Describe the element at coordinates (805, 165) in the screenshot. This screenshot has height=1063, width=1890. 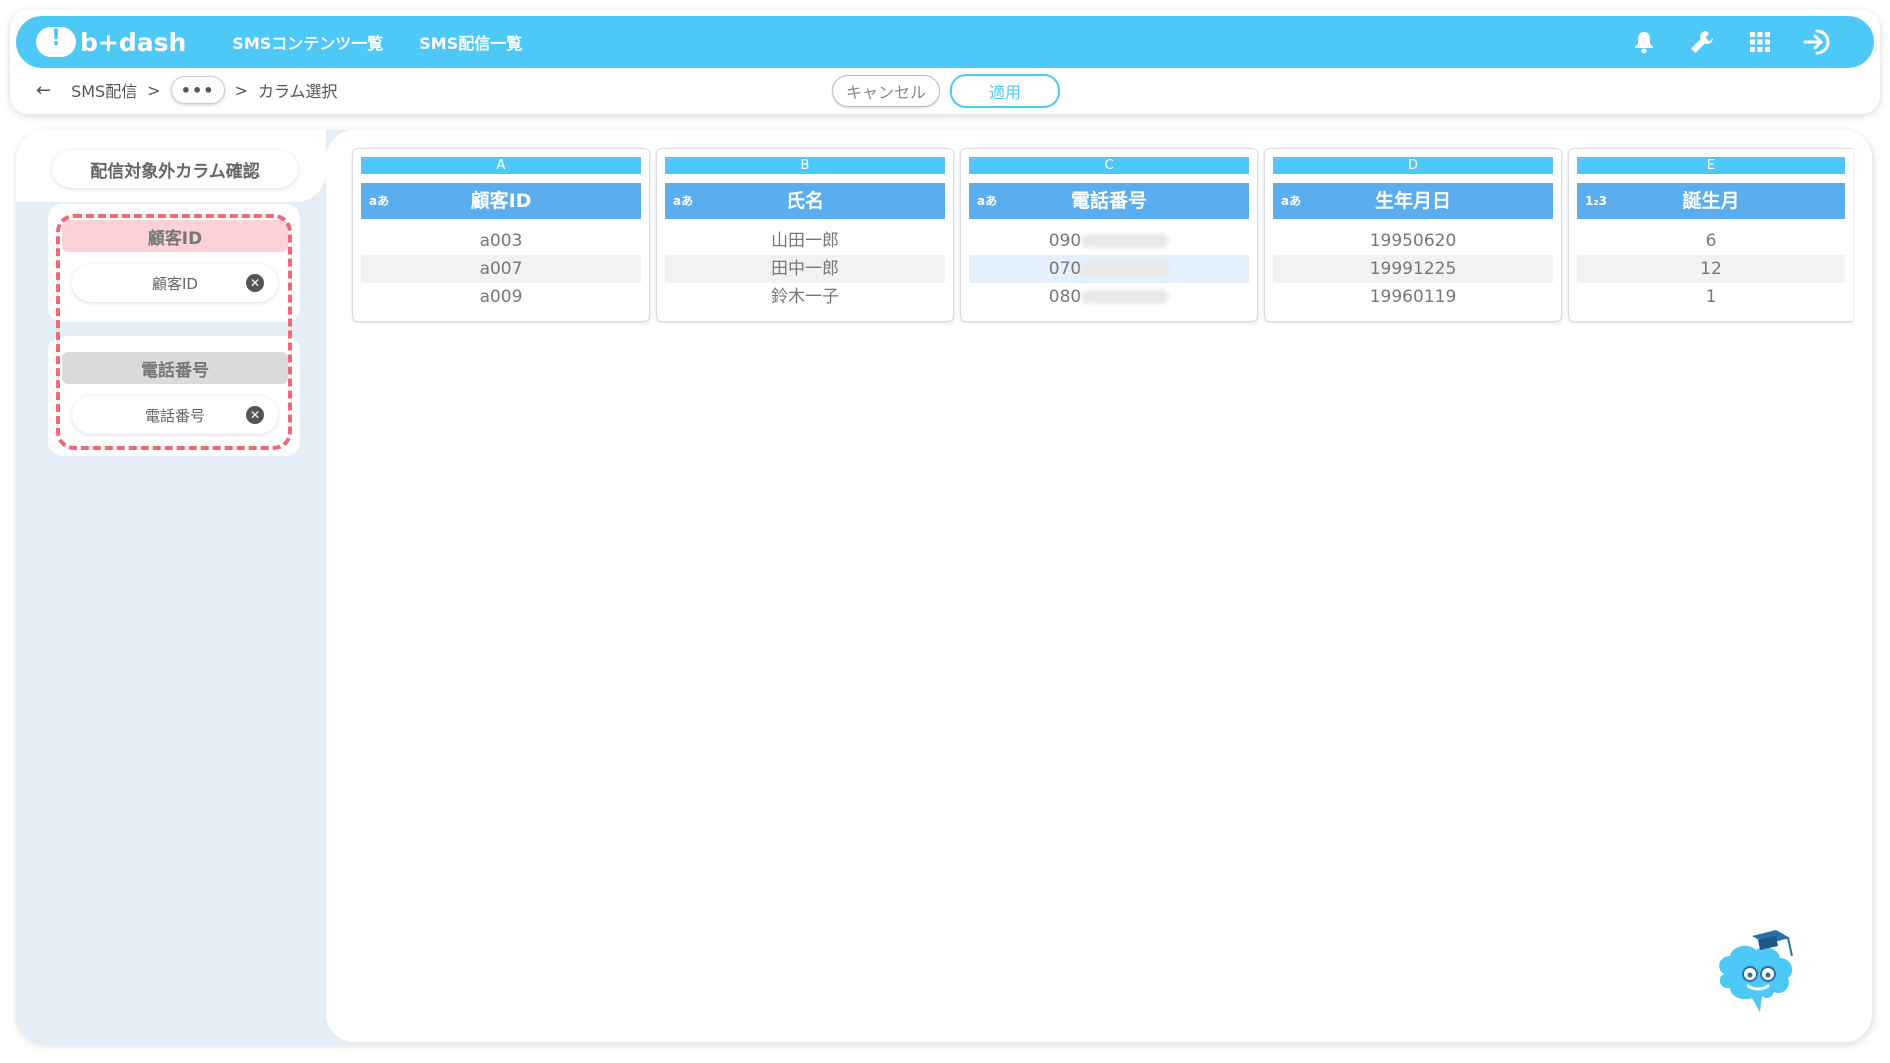
I see `column-letter: B` at that location.